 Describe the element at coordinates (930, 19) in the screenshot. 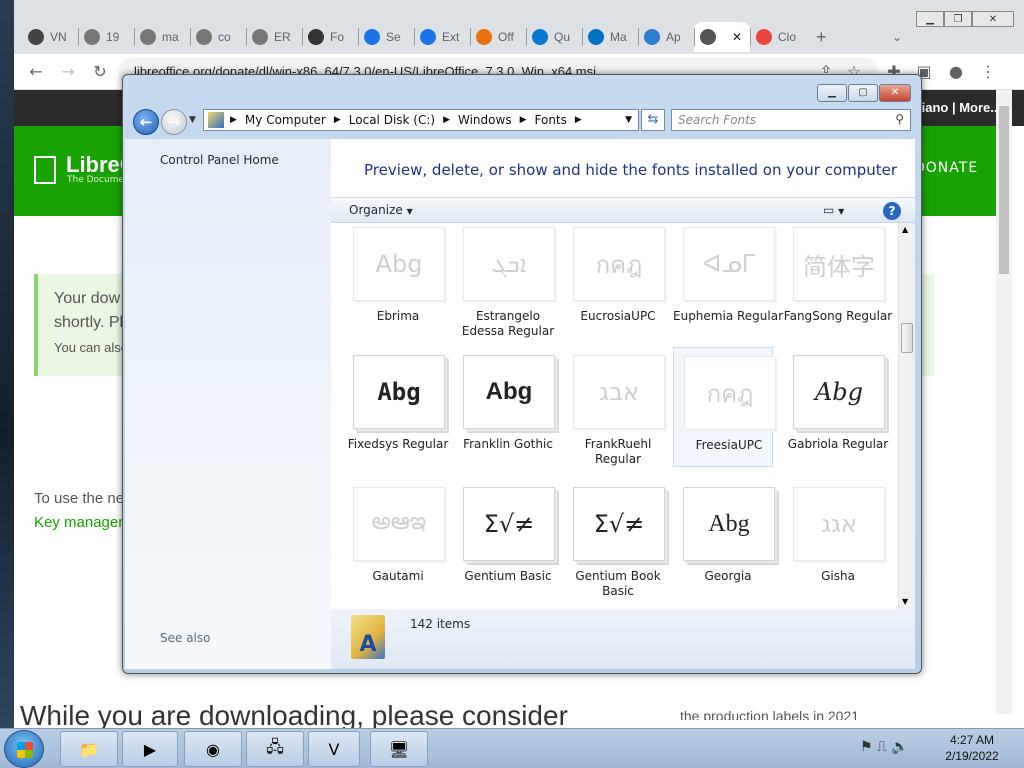

I see `minimize-button: ▁` at that location.